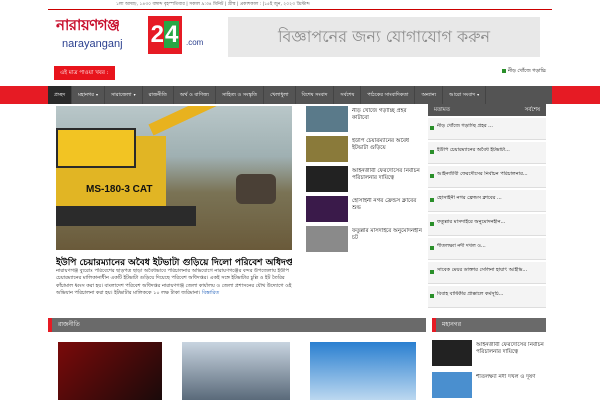 This screenshot has height=400, width=600. What do you see at coordinates (451, 325) in the screenshot?
I see `section-title-city: মহানগর` at bounding box center [451, 325].